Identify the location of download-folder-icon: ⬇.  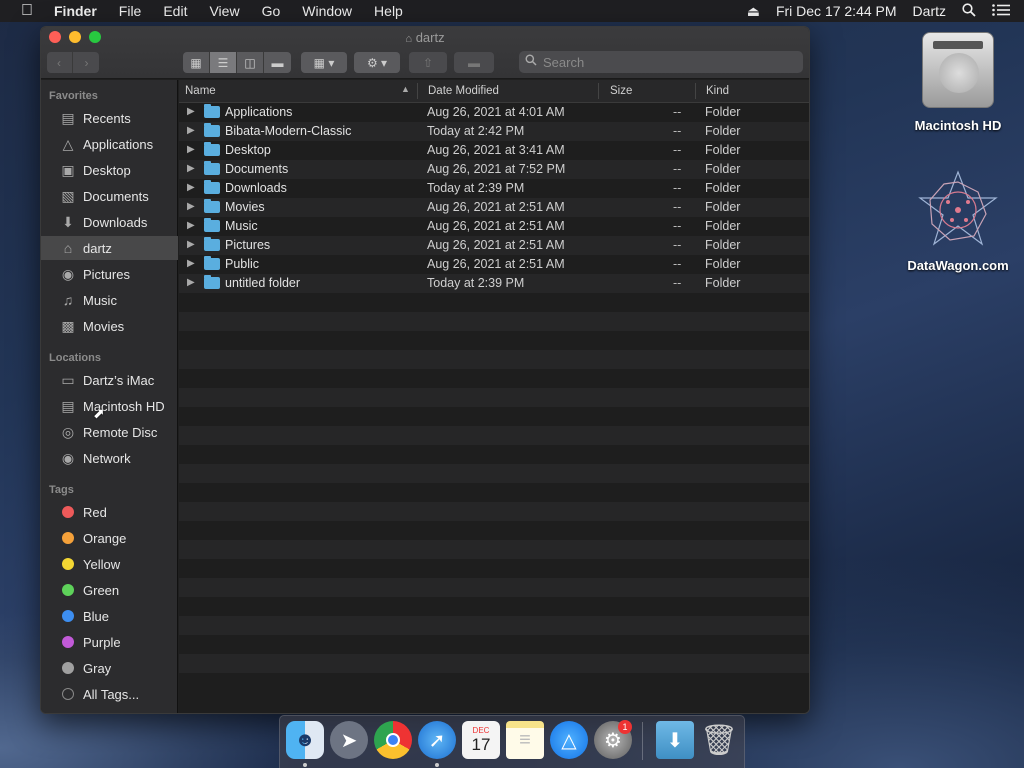
(675, 740).